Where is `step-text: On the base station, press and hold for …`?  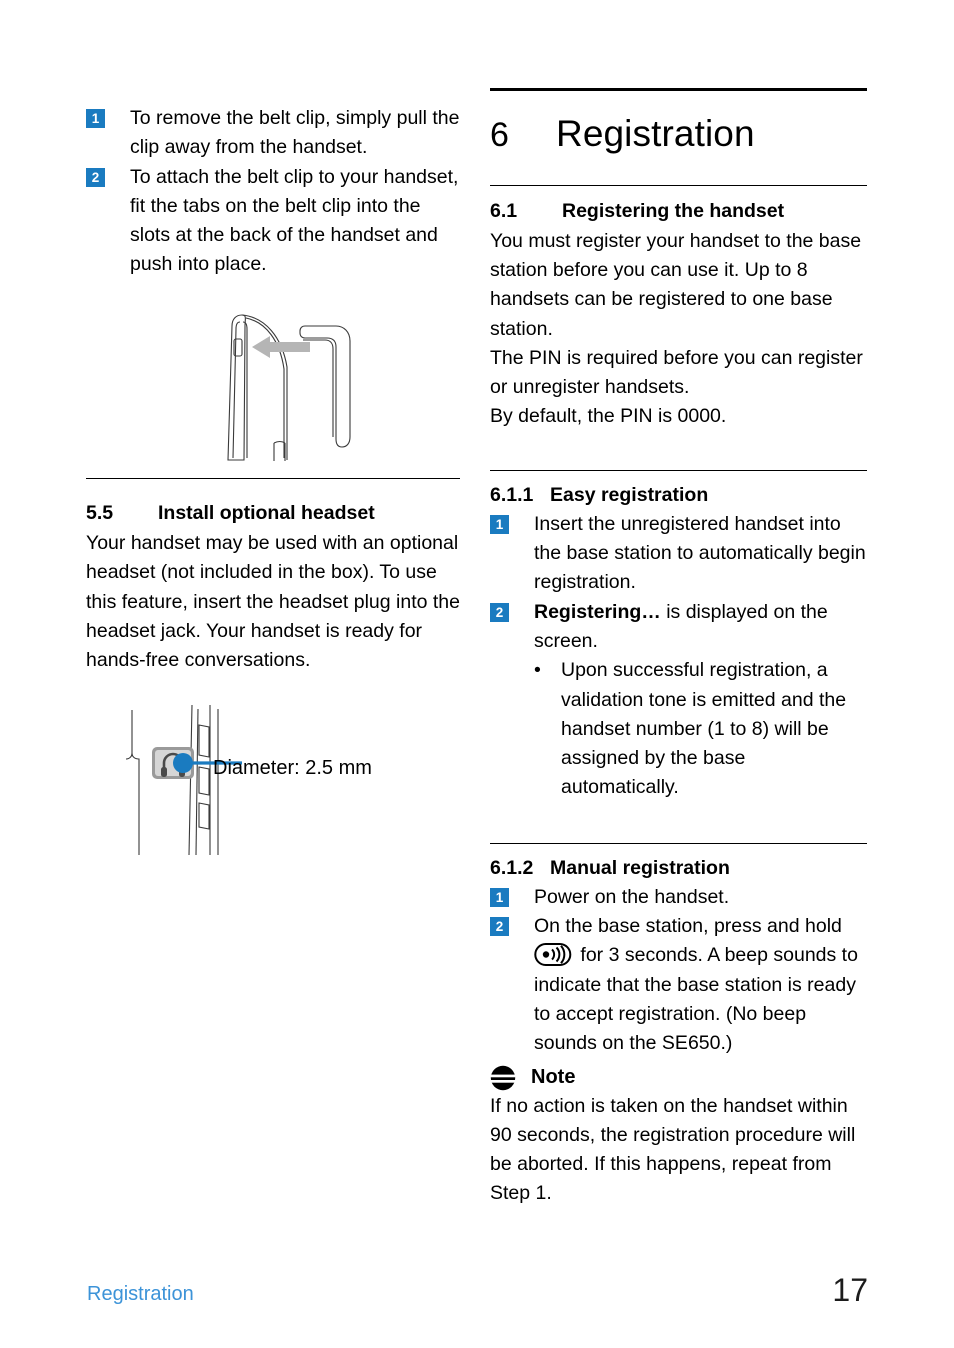
step-text: On the base station, press and hold for … is located at coordinates (700, 985).